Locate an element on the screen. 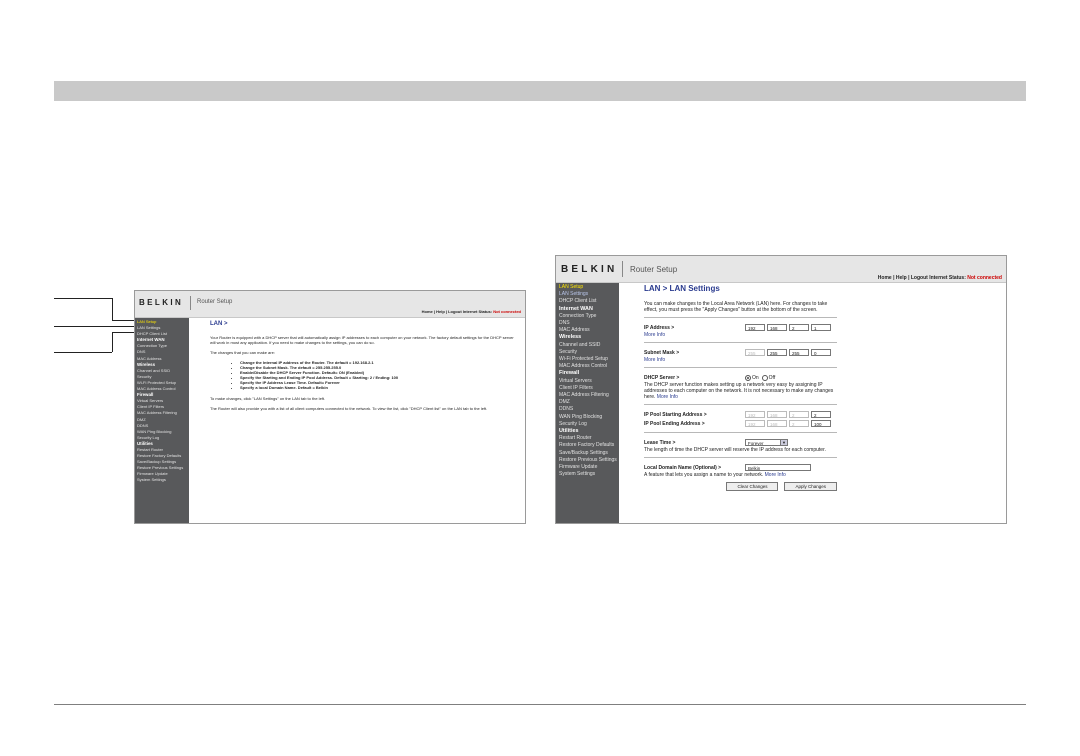 The image size is (1080, 756). ip-octet-1-input: 192 is located at coordinates (755, 327).